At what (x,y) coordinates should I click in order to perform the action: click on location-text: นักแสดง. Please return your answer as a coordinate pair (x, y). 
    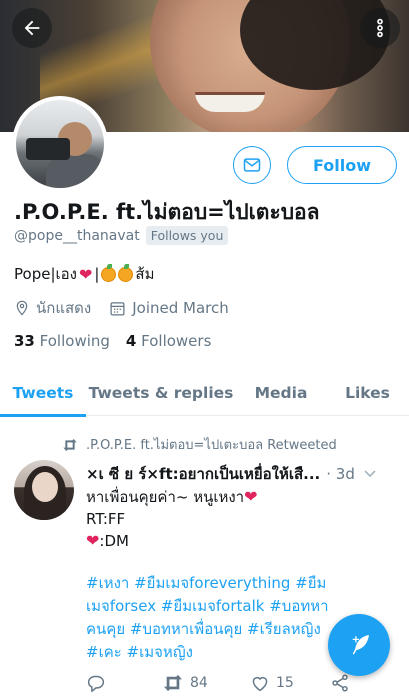
    Looking at the image, I should click on (64, 308).